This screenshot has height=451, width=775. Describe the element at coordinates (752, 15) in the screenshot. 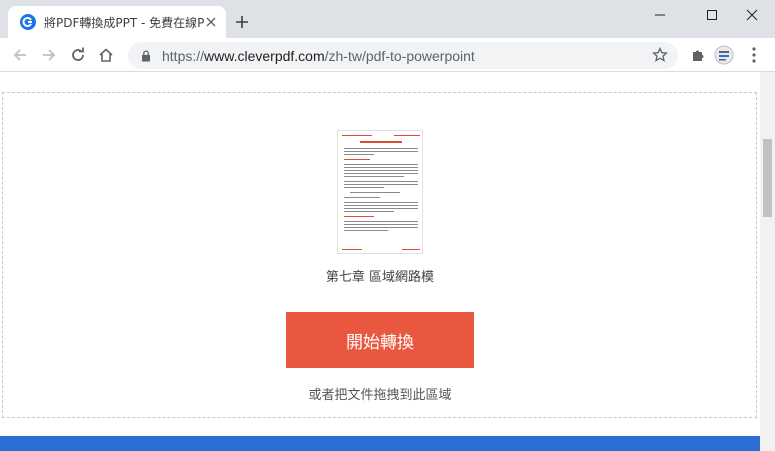

I see `close-window-button` at that location.